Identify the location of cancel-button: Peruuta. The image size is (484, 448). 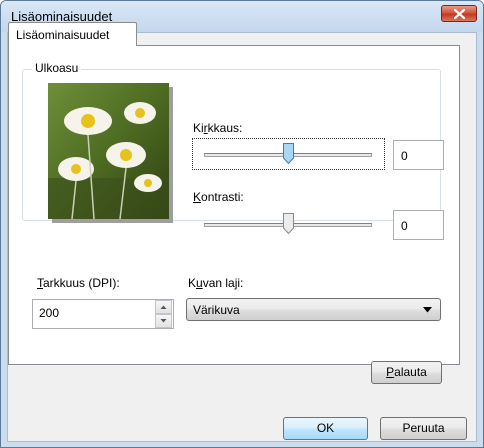
(423, 428).